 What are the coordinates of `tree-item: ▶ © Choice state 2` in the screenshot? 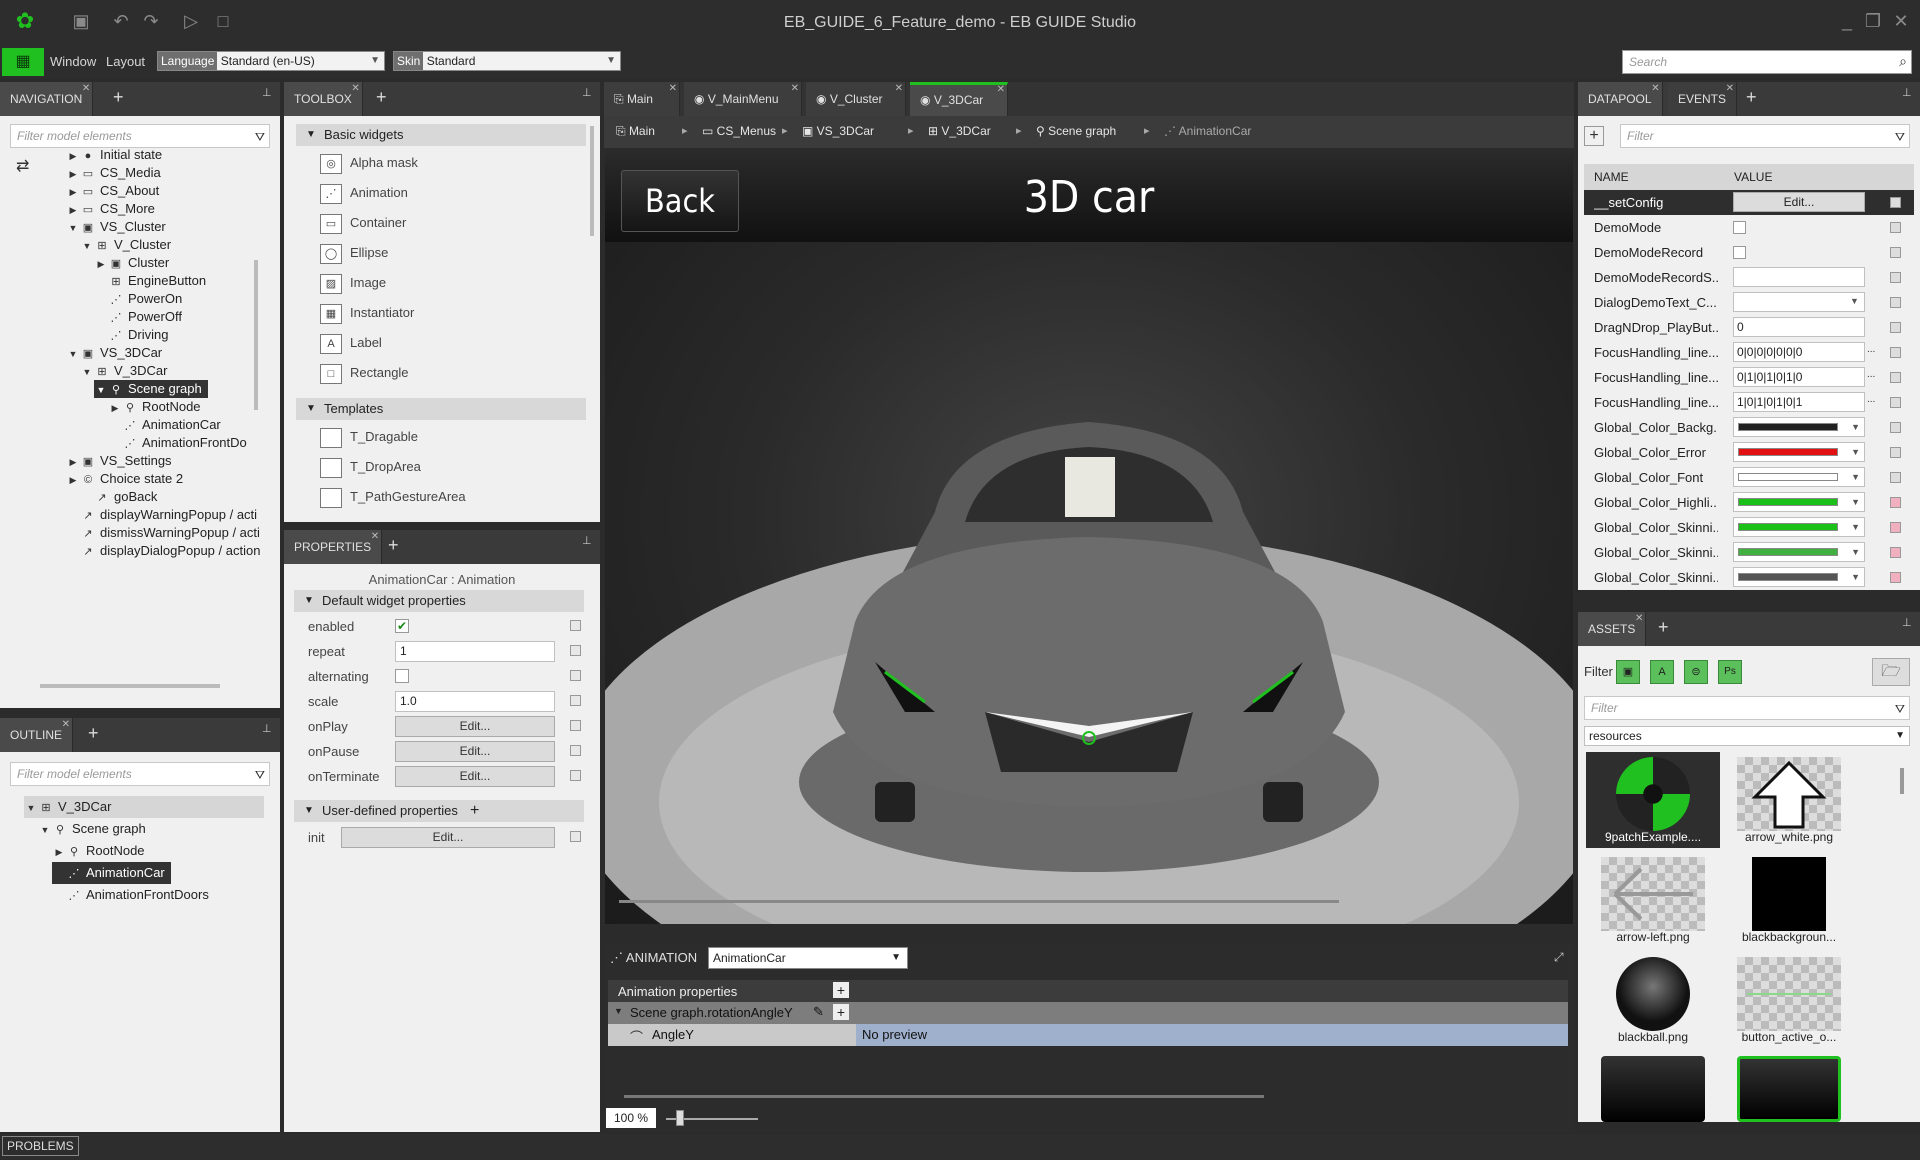 It's located at (125, 479).